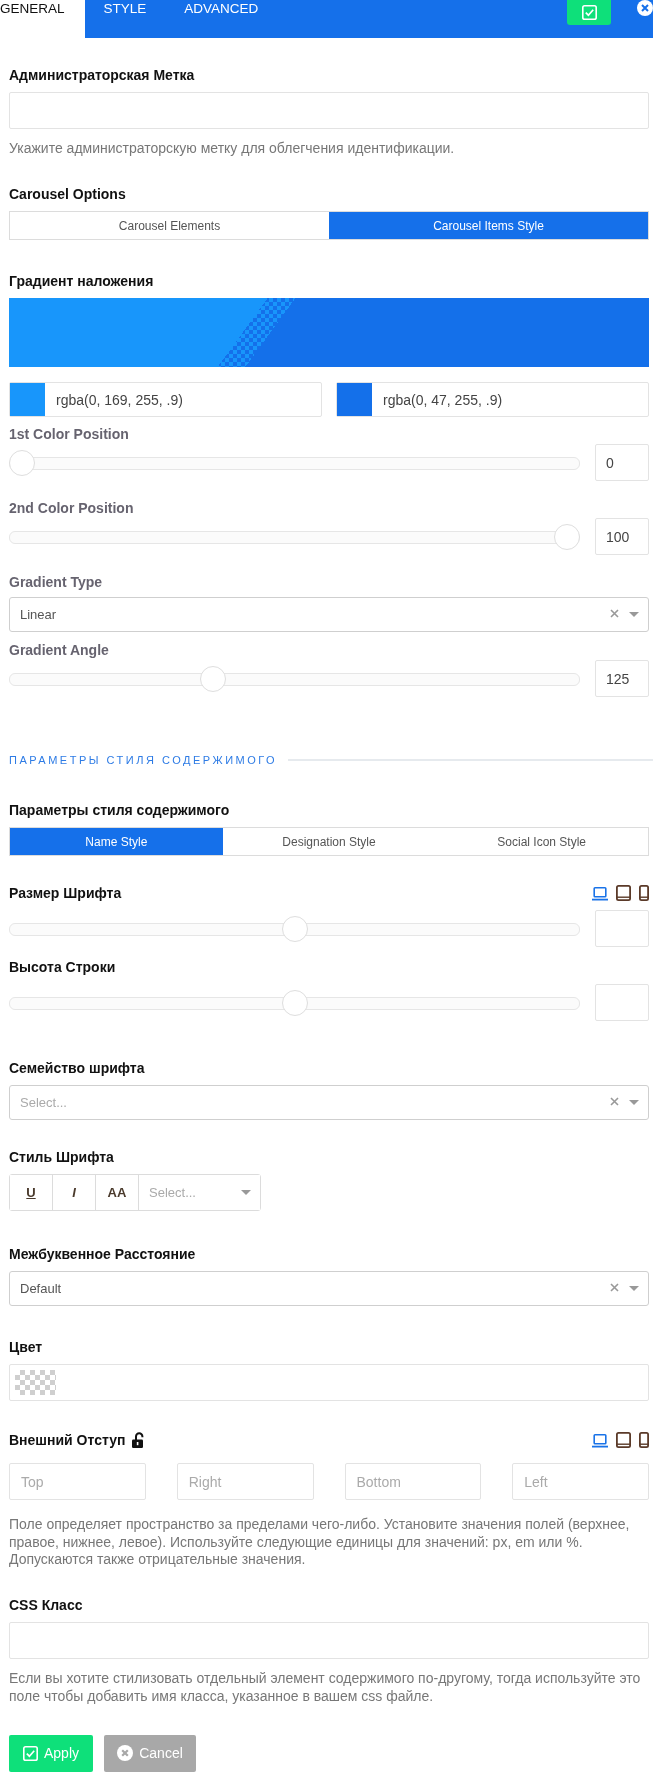  What do you see at coordinates (329, 614) in the screenshot?
I see `dropdown: Linear` at bounding box center [329, 614].